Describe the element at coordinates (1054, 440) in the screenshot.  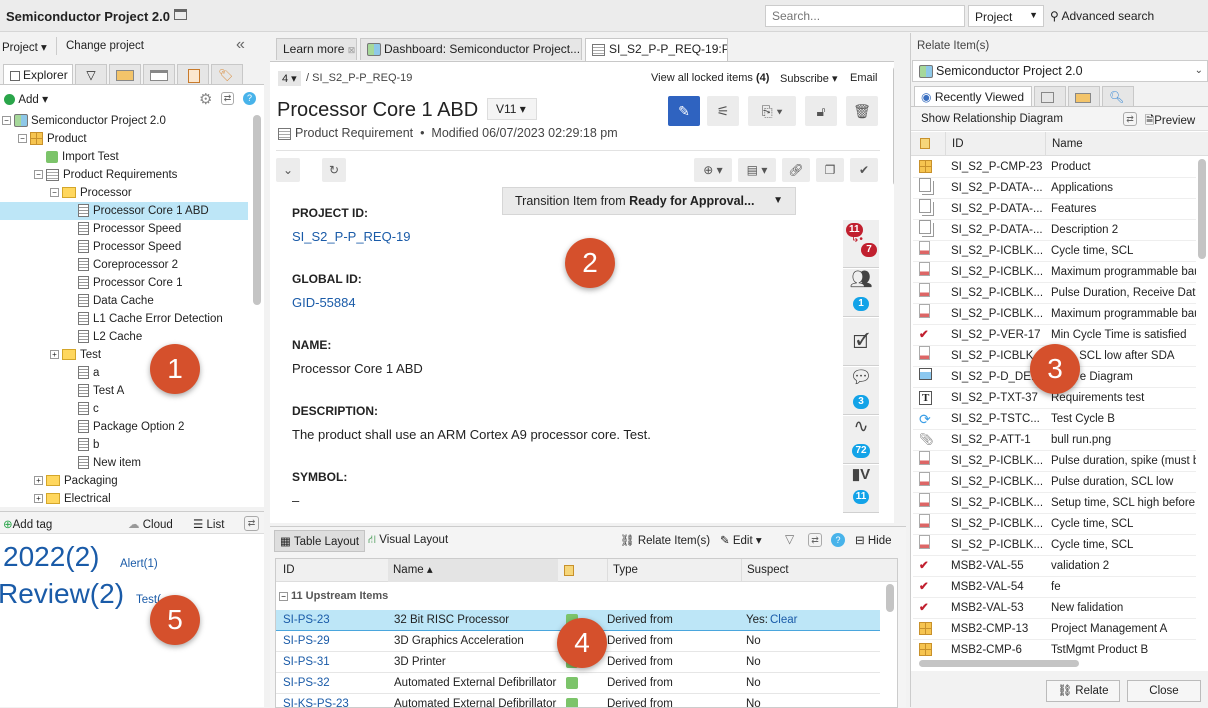
I see `list-item: 📎︎ SI_S2_P-ATT-1 bull run.png` at that location.